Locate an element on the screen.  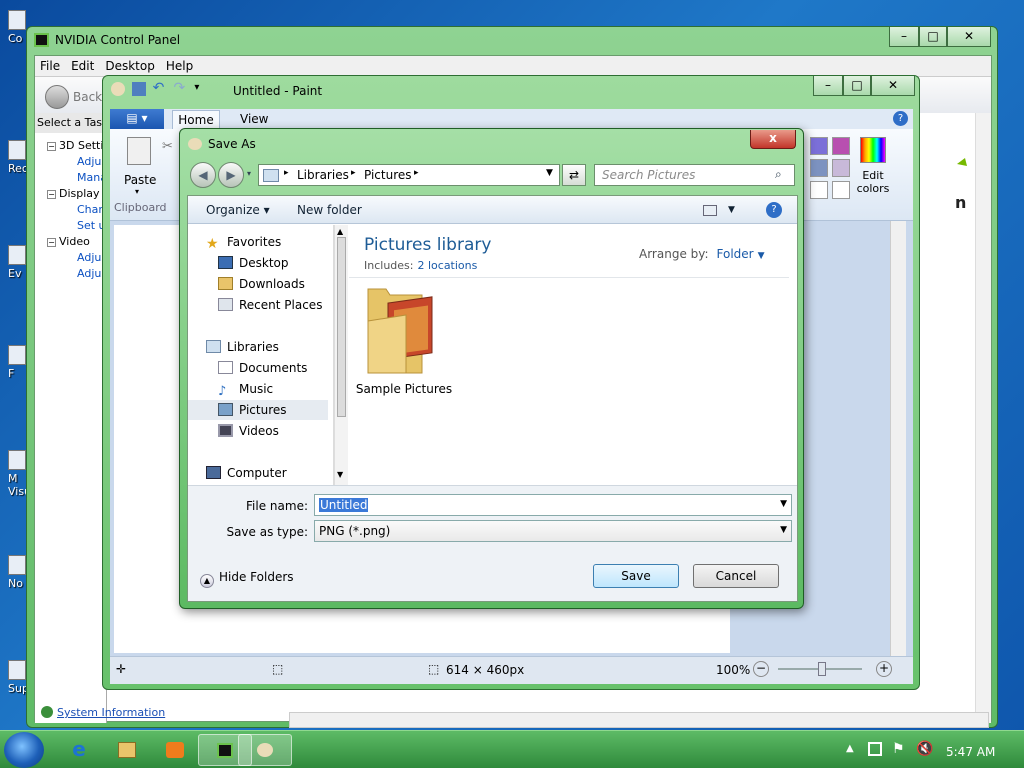
zoom-in-button: + is located at coordinates (884, 669).